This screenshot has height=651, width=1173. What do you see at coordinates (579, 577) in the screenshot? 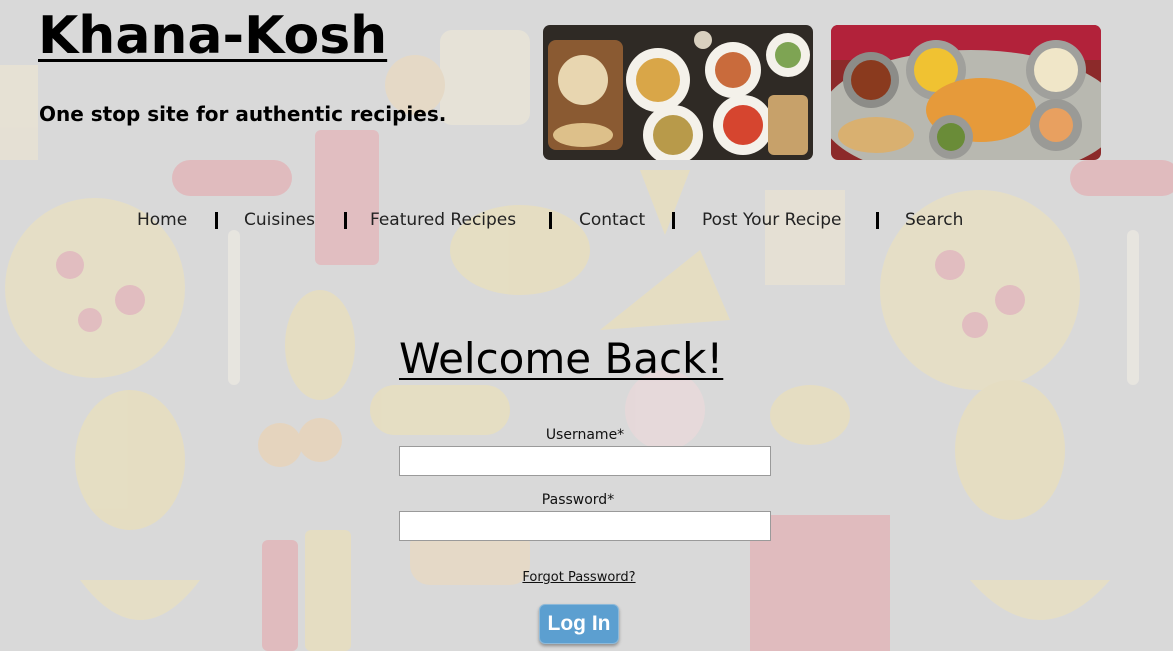
I see `forgot-password-link: Forgot Password?` at bounding box center [579, 577].